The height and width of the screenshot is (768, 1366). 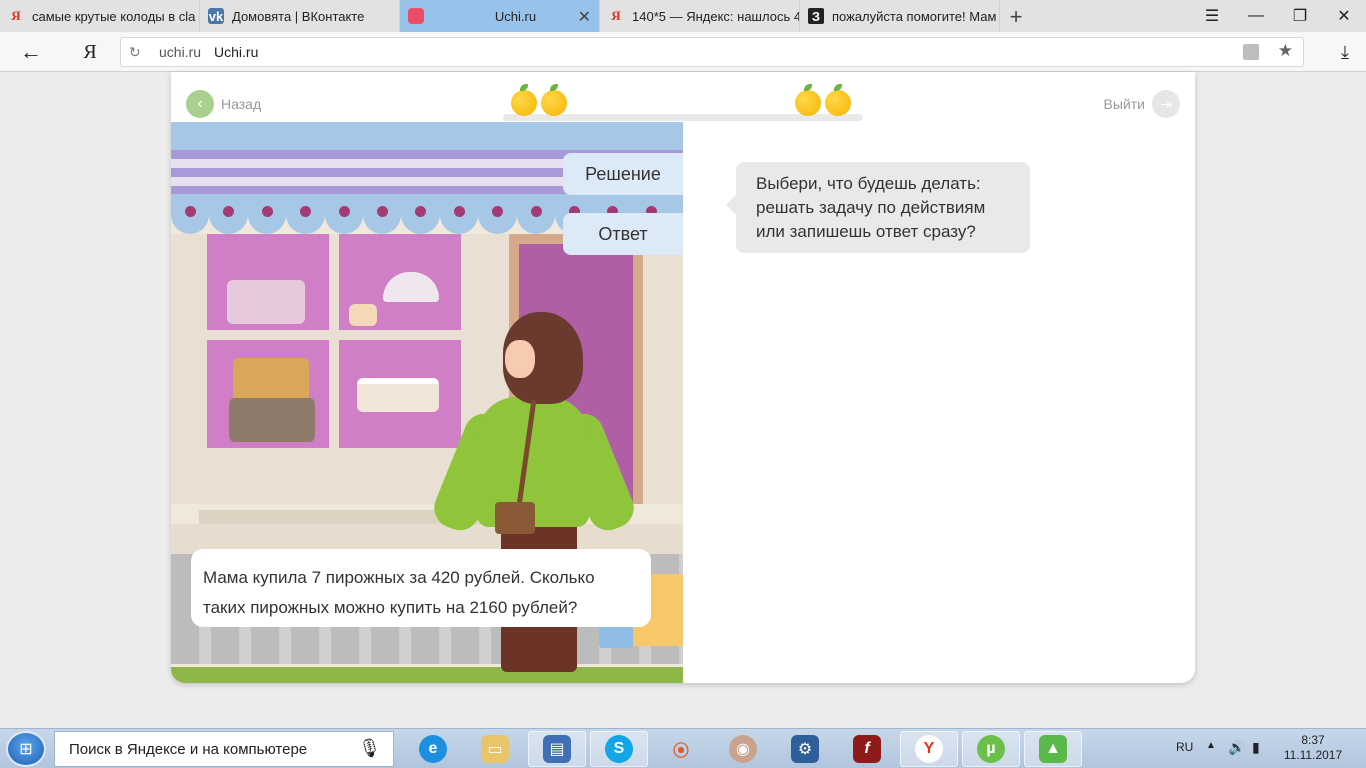 What do you see at coordinates (416, 16) in the screenshot?
I see `uchi-icon` at bounding box center [416, 16].